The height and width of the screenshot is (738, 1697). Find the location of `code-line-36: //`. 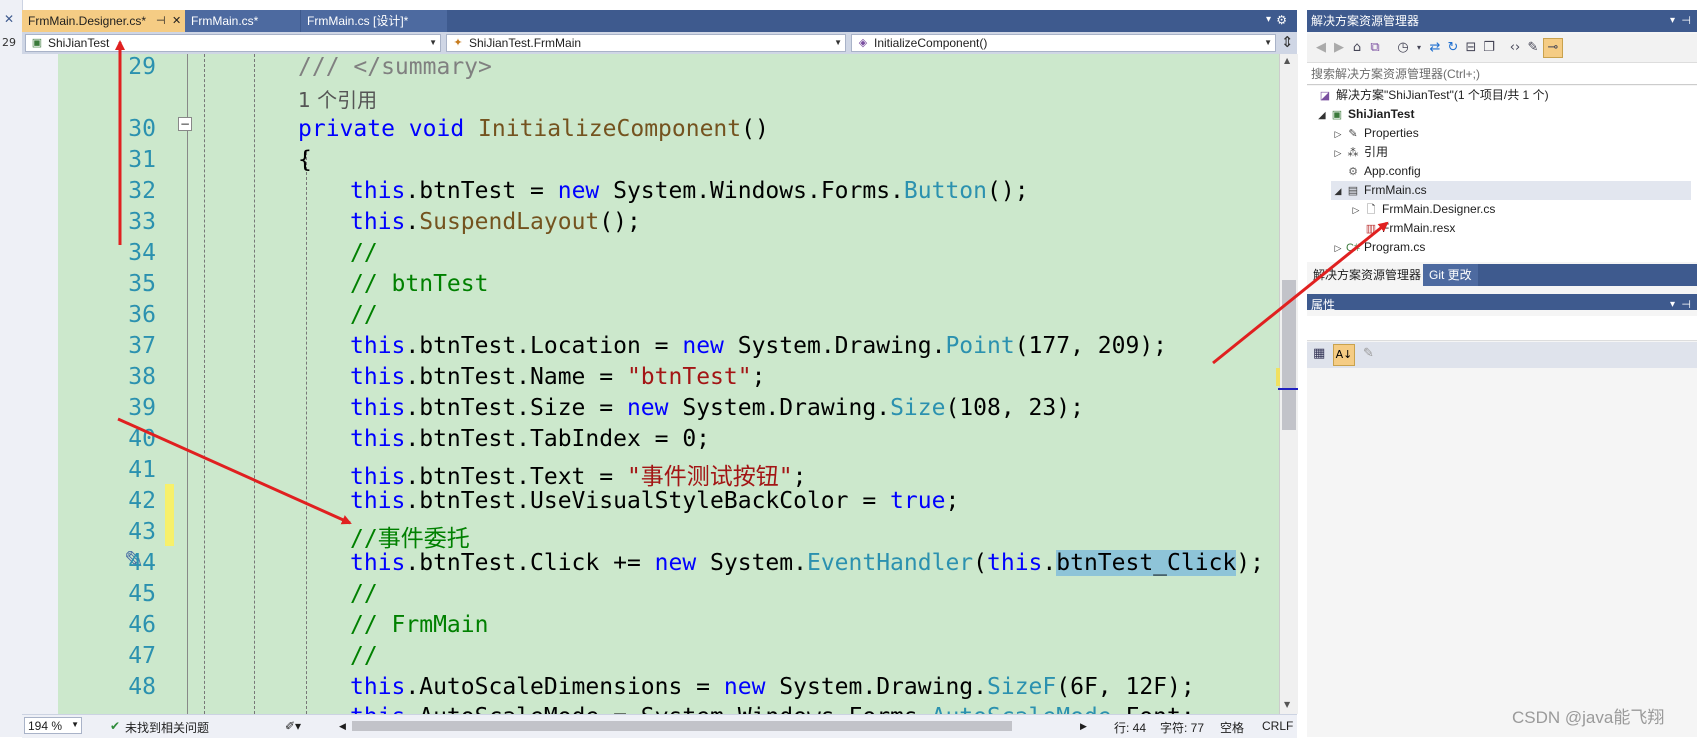

code-line-36: // is located at coordinates (364, 315).